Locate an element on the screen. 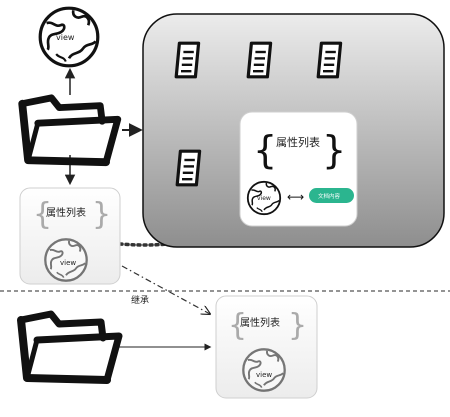 The height and width of the screenshot is (417, 450). left-brace: { is located at coordinates (265, 150).